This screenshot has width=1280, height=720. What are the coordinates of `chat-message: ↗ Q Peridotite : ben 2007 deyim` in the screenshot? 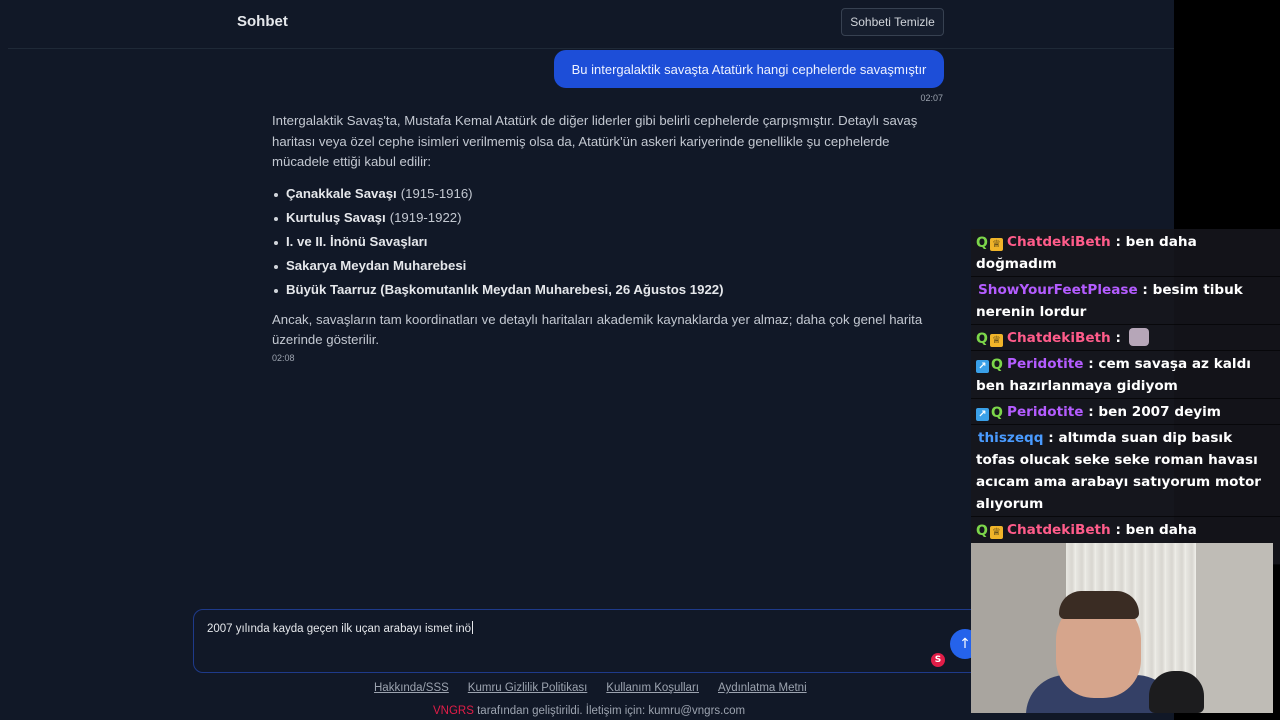 It's located at (1125, 412).